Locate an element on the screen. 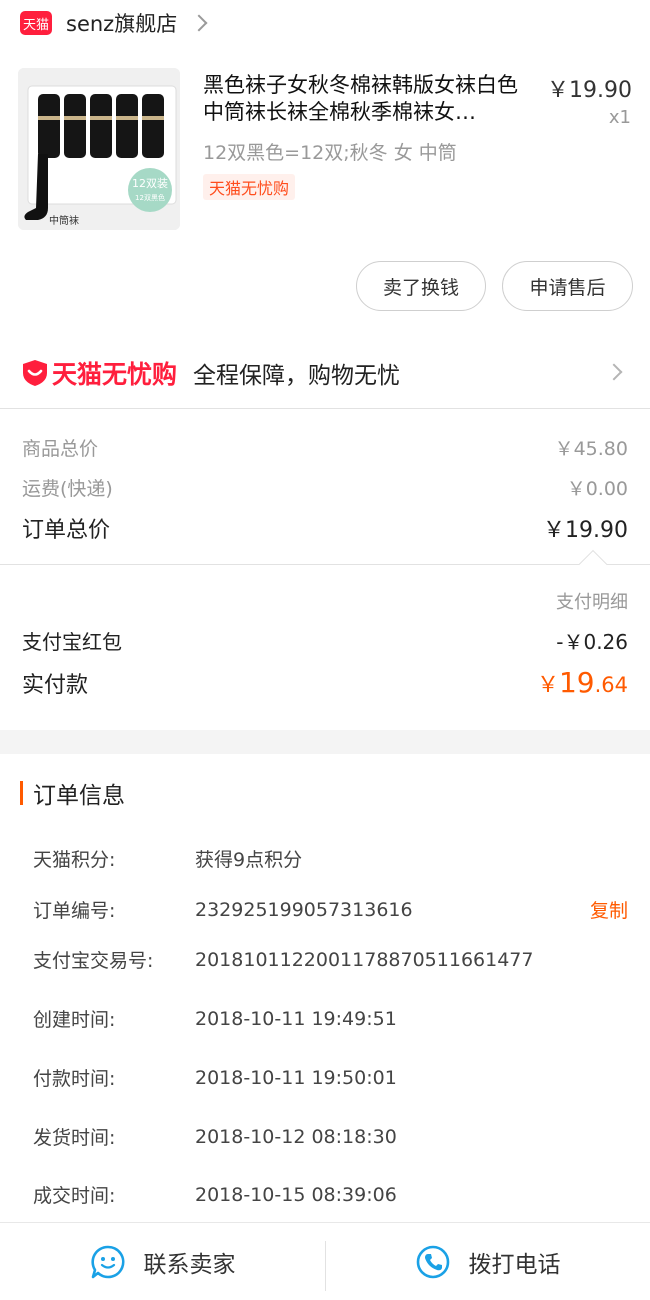  thumb-caption: 中筒袜 is located at coordinates (64, 220).